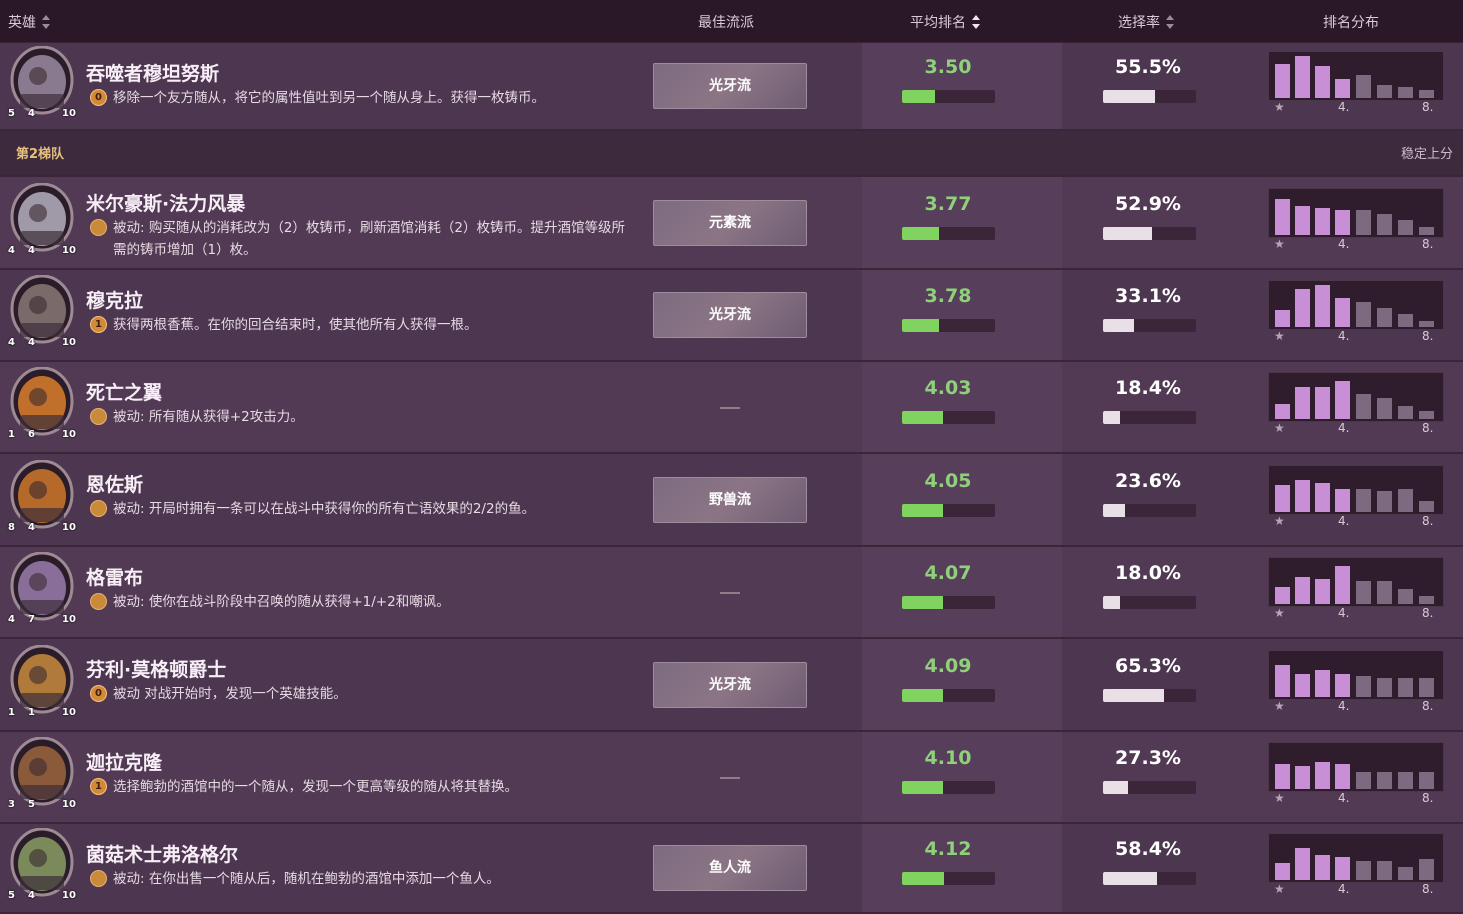 Image resolution: width=1463 pixels, height=914 pixels. Describe the element at coordinates (41, 773) in the screenshot. I see `hero-portrait: 3 5 10` at that location.